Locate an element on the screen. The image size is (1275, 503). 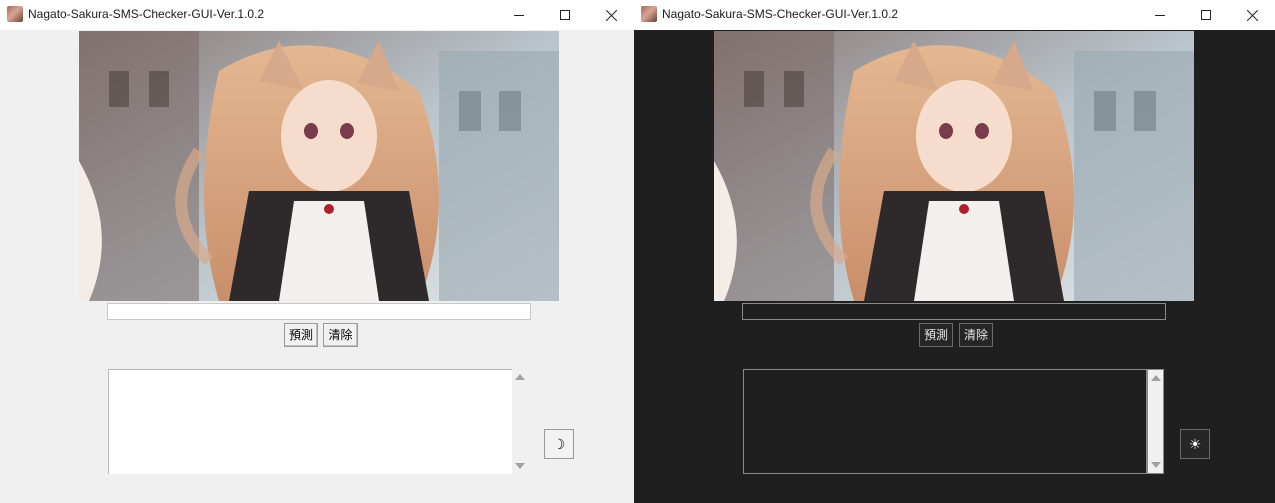
moon-icon: ☽ is located at coordinates (559, 444).